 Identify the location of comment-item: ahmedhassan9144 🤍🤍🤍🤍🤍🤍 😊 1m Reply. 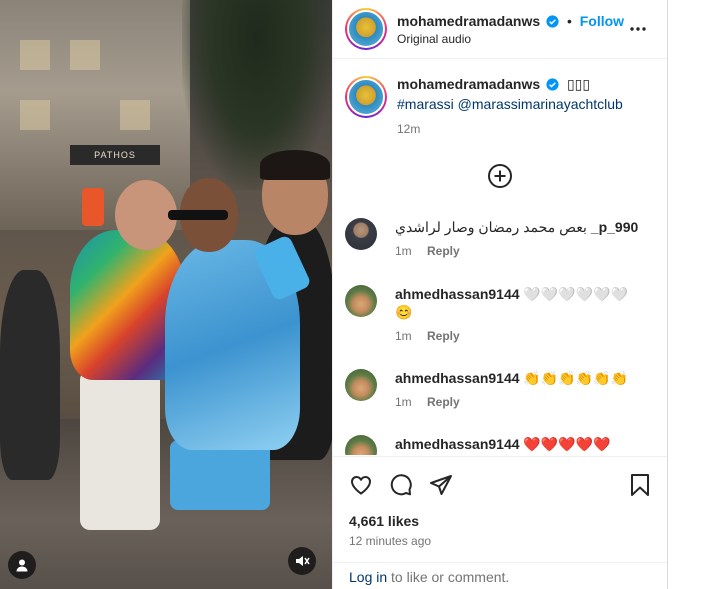
(500, 314).